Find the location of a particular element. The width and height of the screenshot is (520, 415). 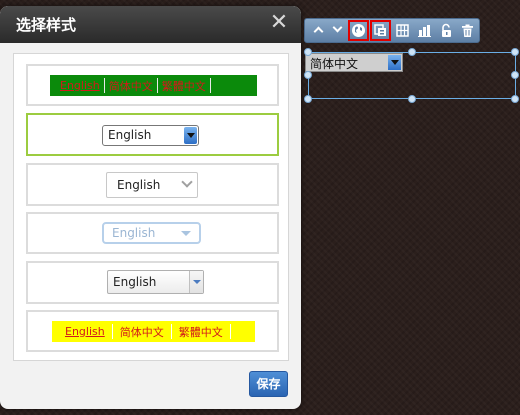

globe-icon is located at coordinates (358, 30).